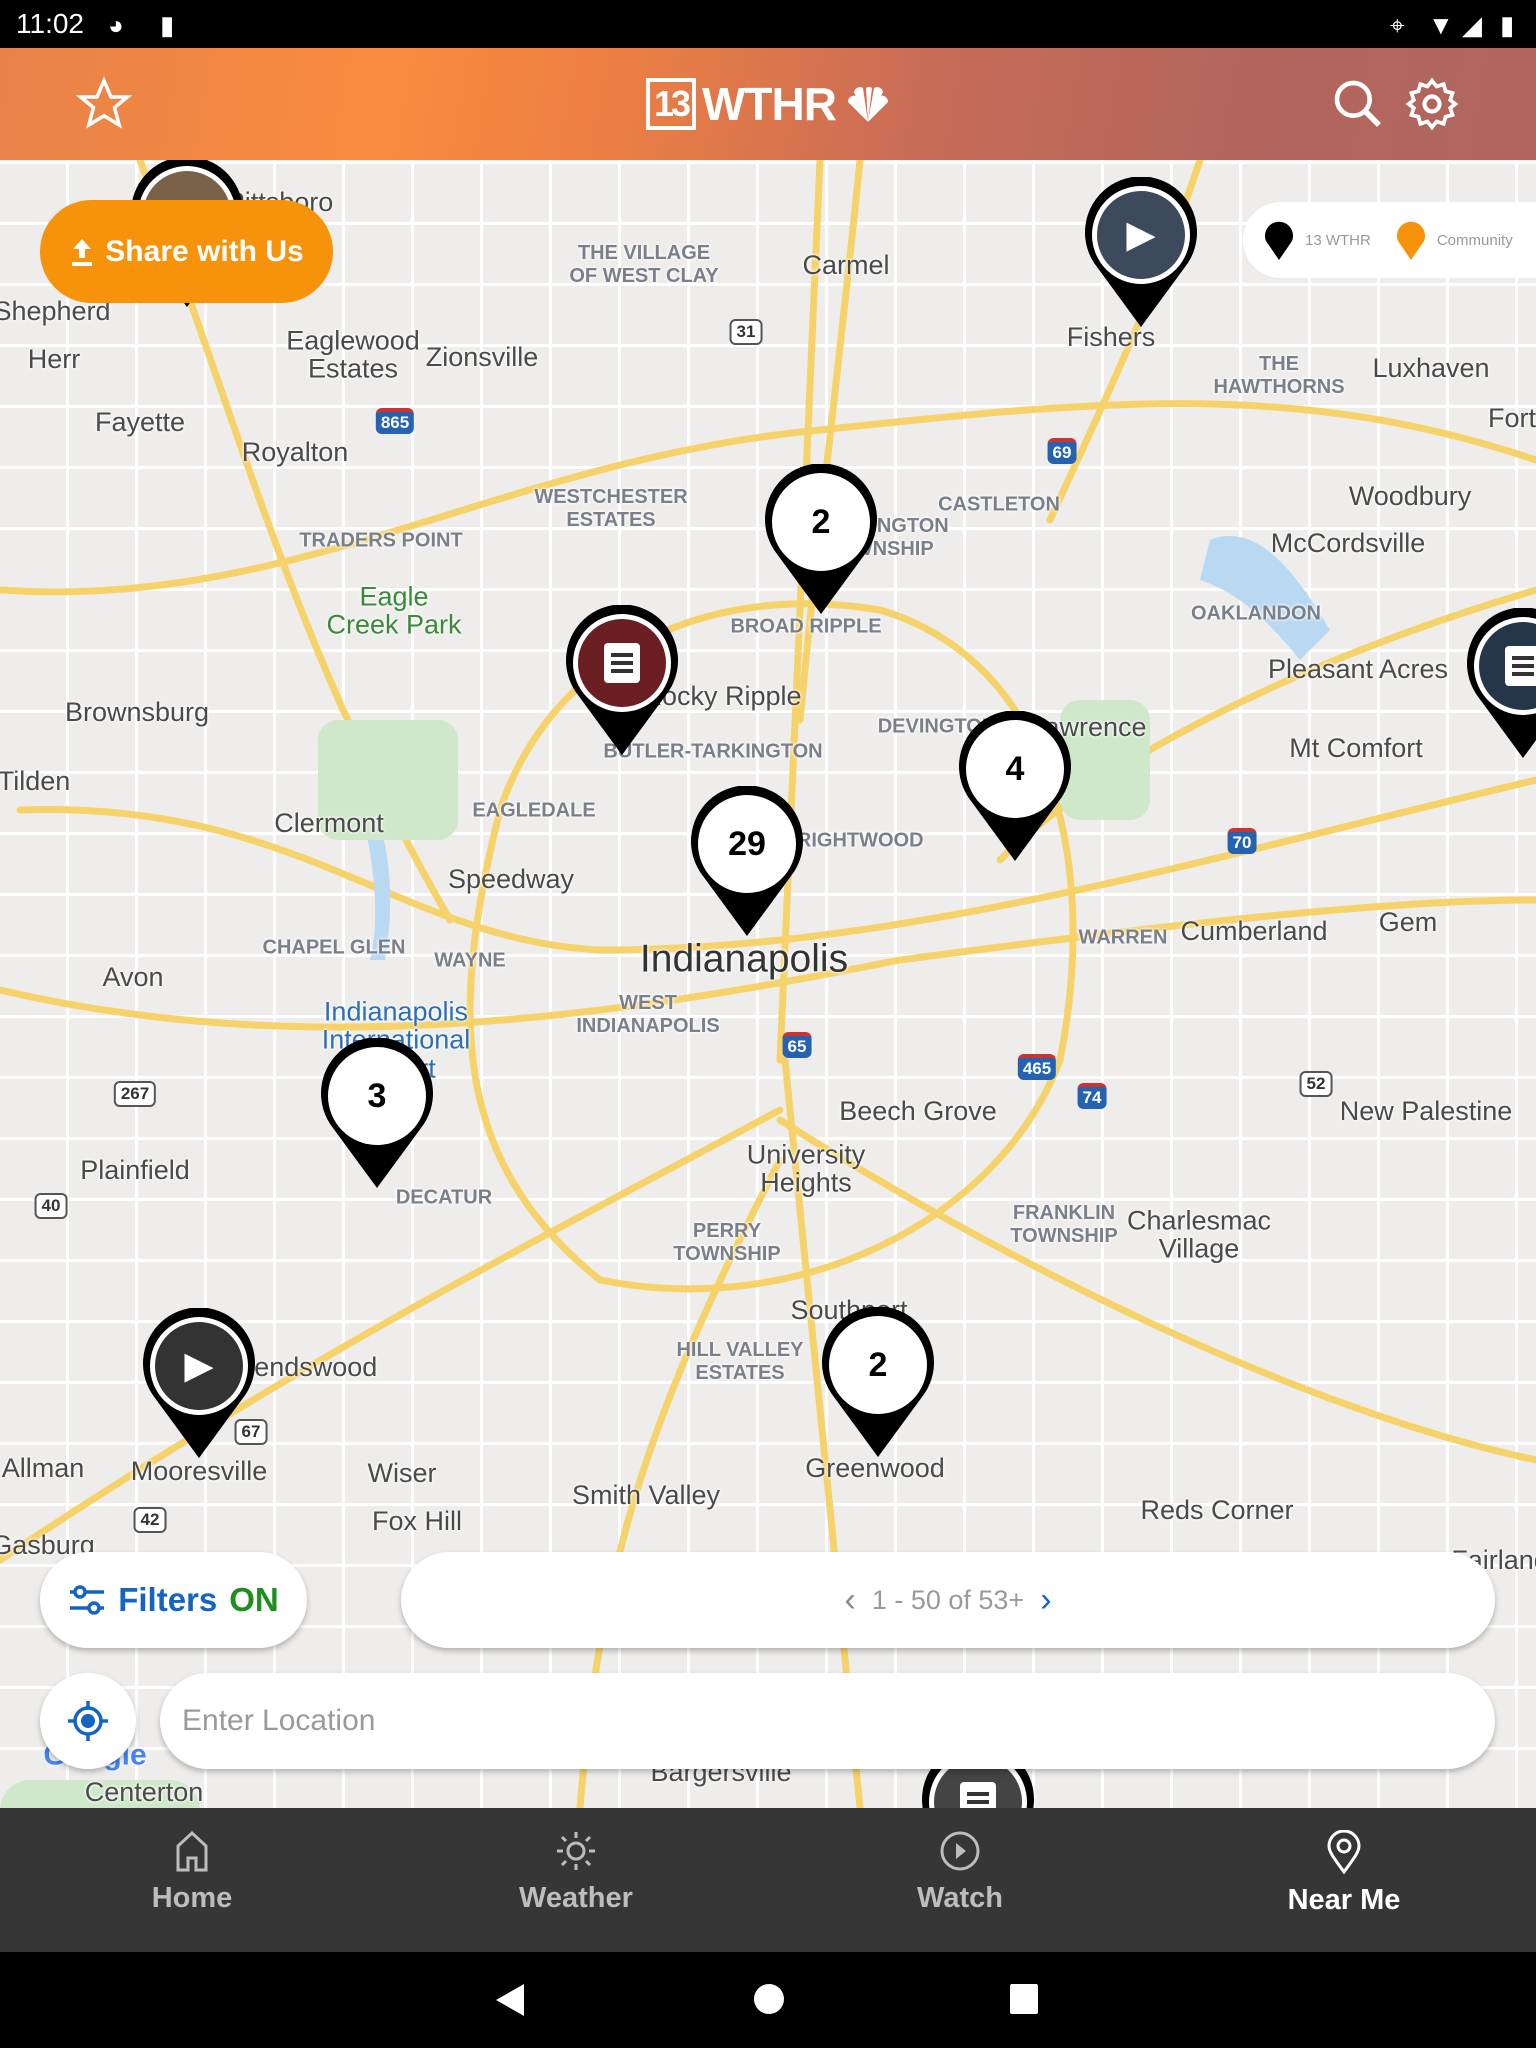 The image size is (1536, 2048). What do you see at coordinates (648, 1014) in the screenshot?
I see `neighborhood-label: WEST INDIANAPOLIS` at bounding box center [648, 1014].